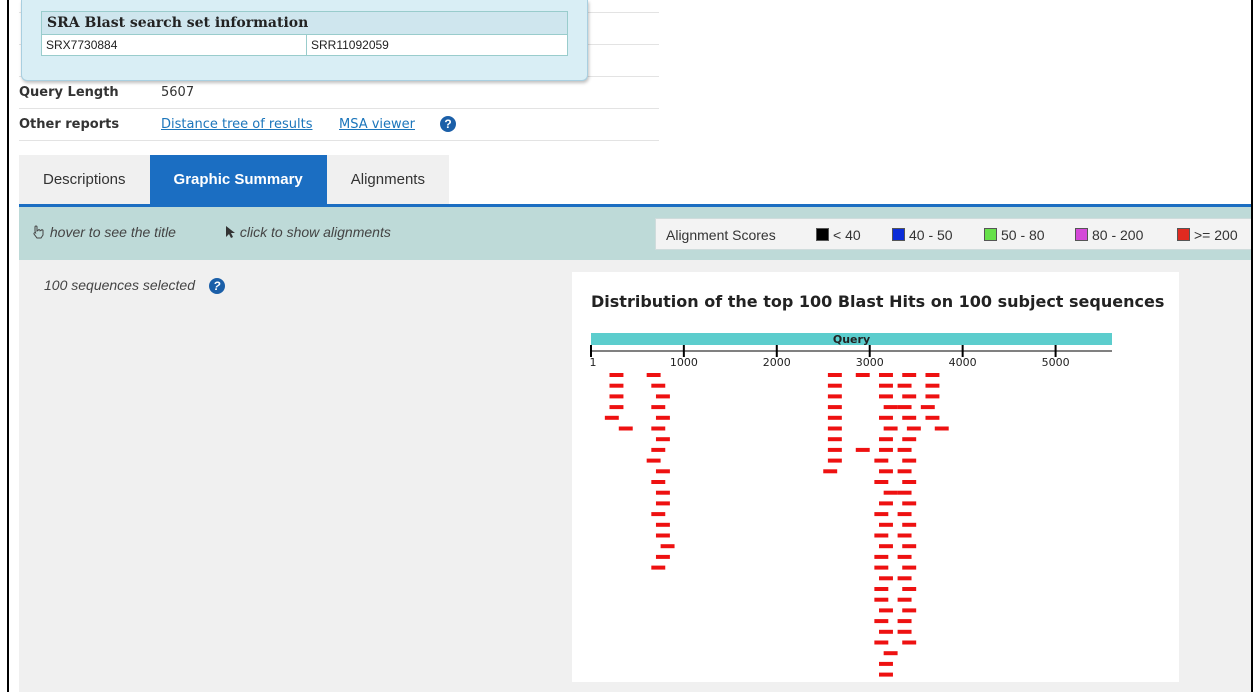 This screenshot has width=1255, height=692. Describe the element at coordinates (69, 124) in the screenshot. I see `other-reports-label: Other reports` at that location.